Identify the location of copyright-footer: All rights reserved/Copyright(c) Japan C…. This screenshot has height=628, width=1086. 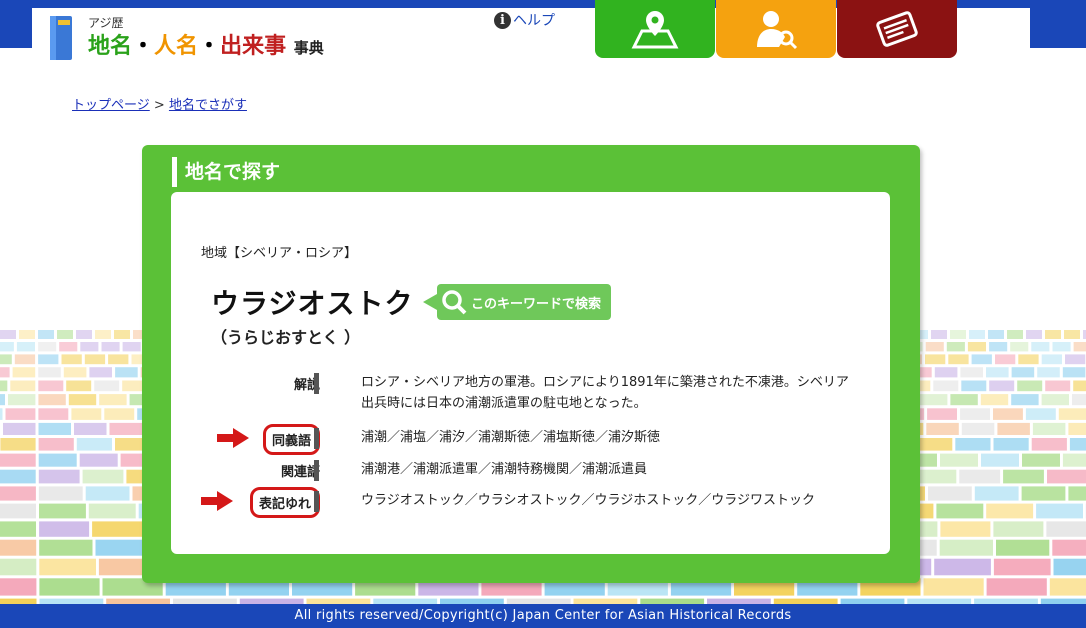
(543, 616).